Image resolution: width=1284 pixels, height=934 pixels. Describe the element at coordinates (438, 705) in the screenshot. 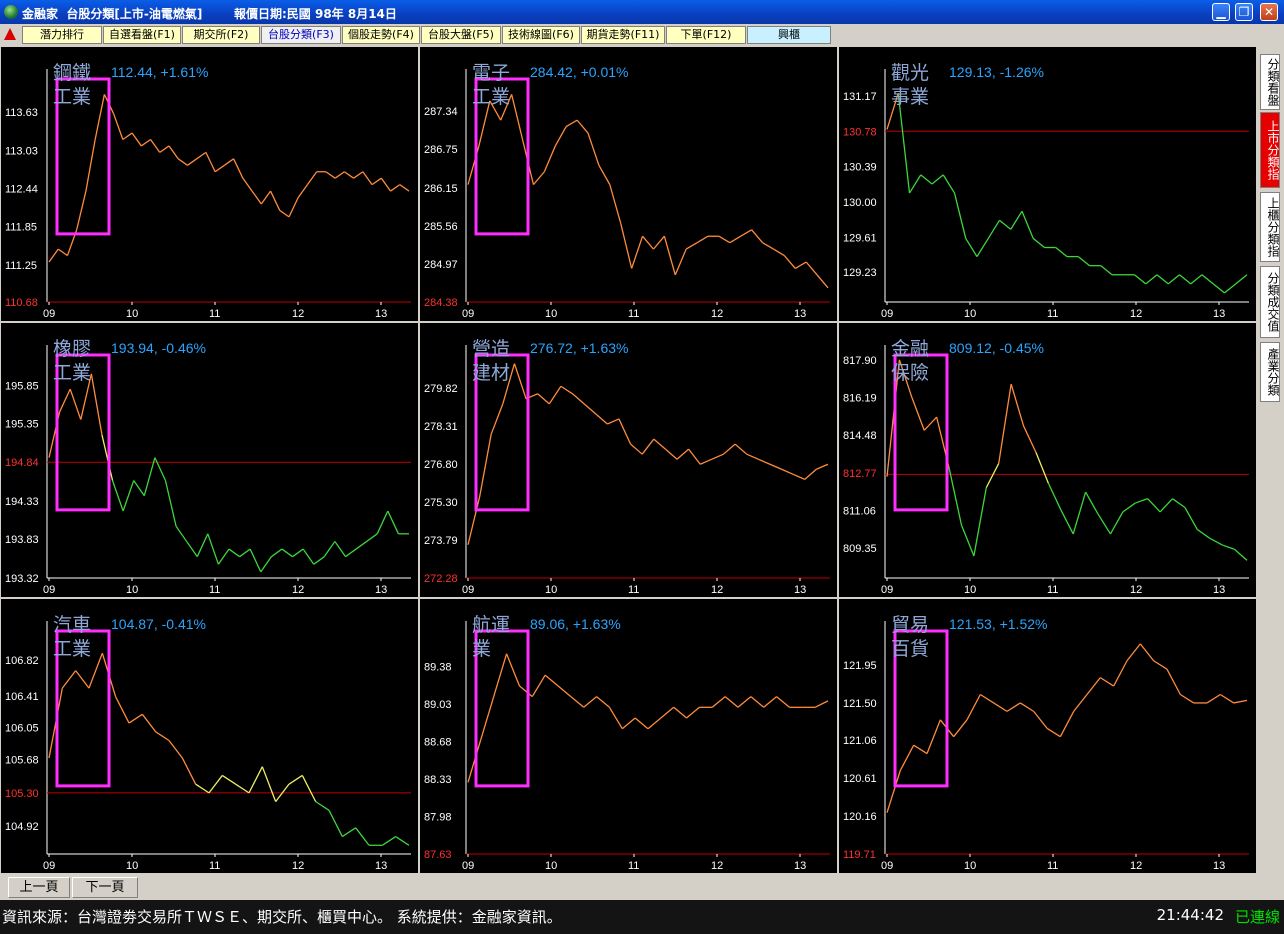

I see `y-tick-label: 89.03` at that location.